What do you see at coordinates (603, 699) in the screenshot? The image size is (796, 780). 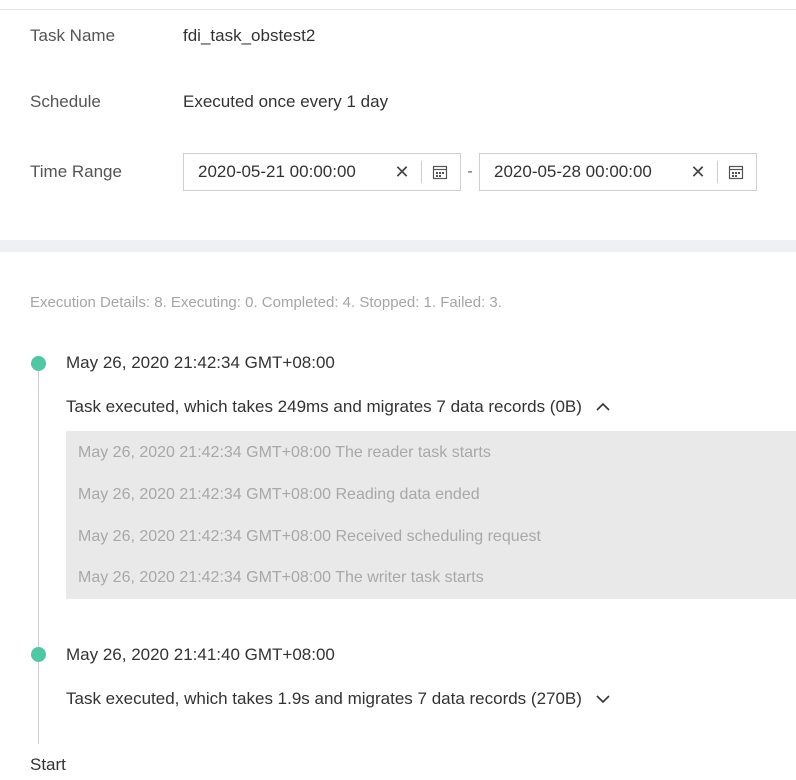 I see `chevron-down-icon` at bounding box center [603, 699].